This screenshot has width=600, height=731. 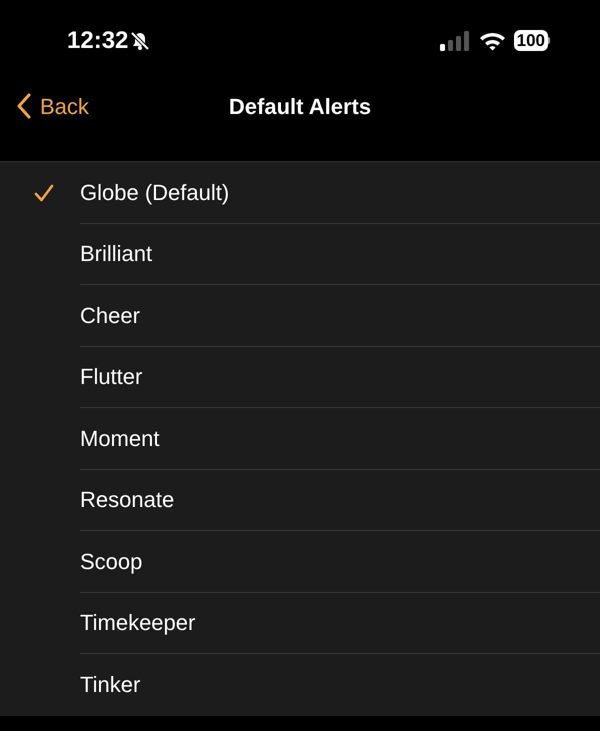 What do you see at coordinates (300, 561) in the screenshot?
I see `alert-option: Scoop` at bounding box center [300, 561].